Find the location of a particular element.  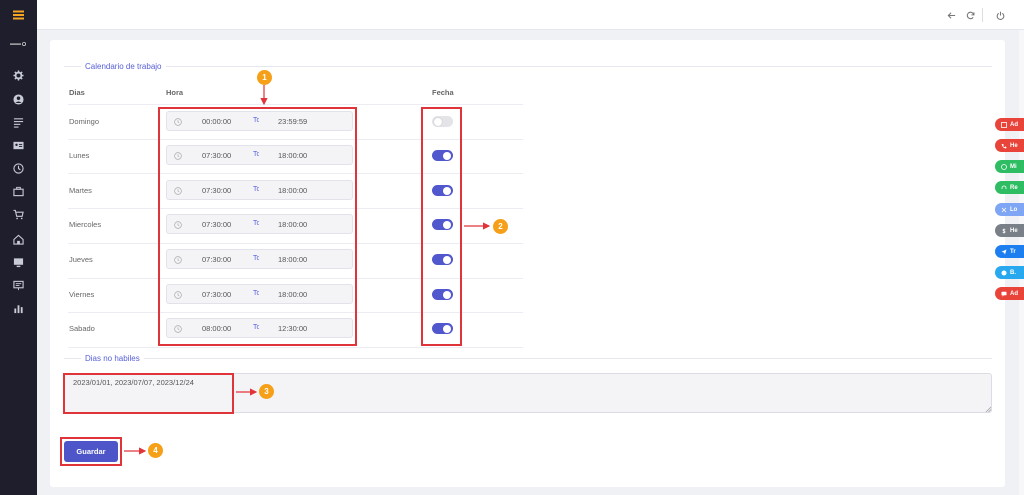

floating-tab-label: Lo is located at coordinates (1014, 209).